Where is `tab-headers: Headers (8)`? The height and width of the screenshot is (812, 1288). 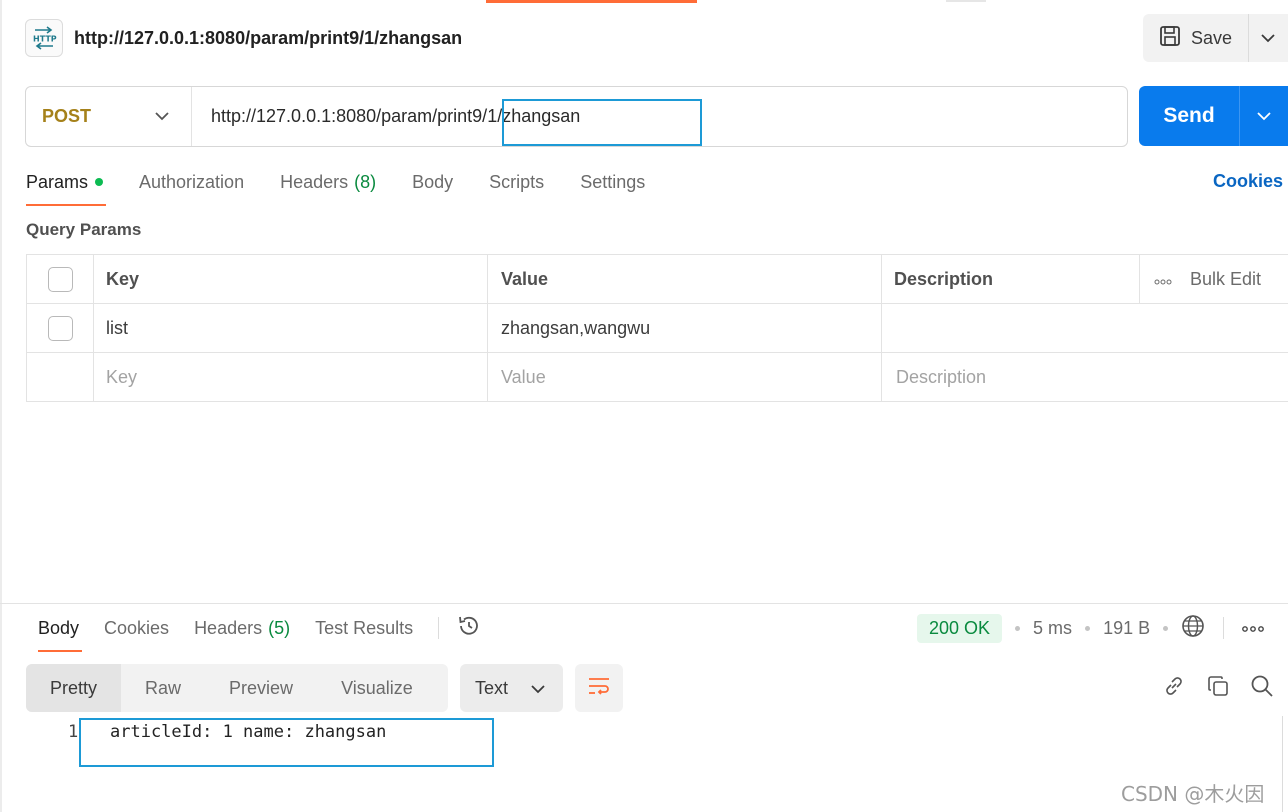
tab-headers: Headers (8) is located at coordinates (328, 182).